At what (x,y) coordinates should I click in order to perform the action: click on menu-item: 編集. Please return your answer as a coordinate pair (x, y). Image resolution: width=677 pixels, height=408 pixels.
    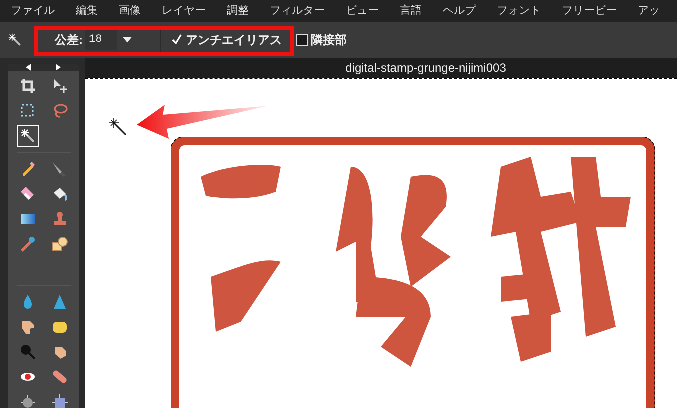
    Looking at the image, I should click on (87, 11).